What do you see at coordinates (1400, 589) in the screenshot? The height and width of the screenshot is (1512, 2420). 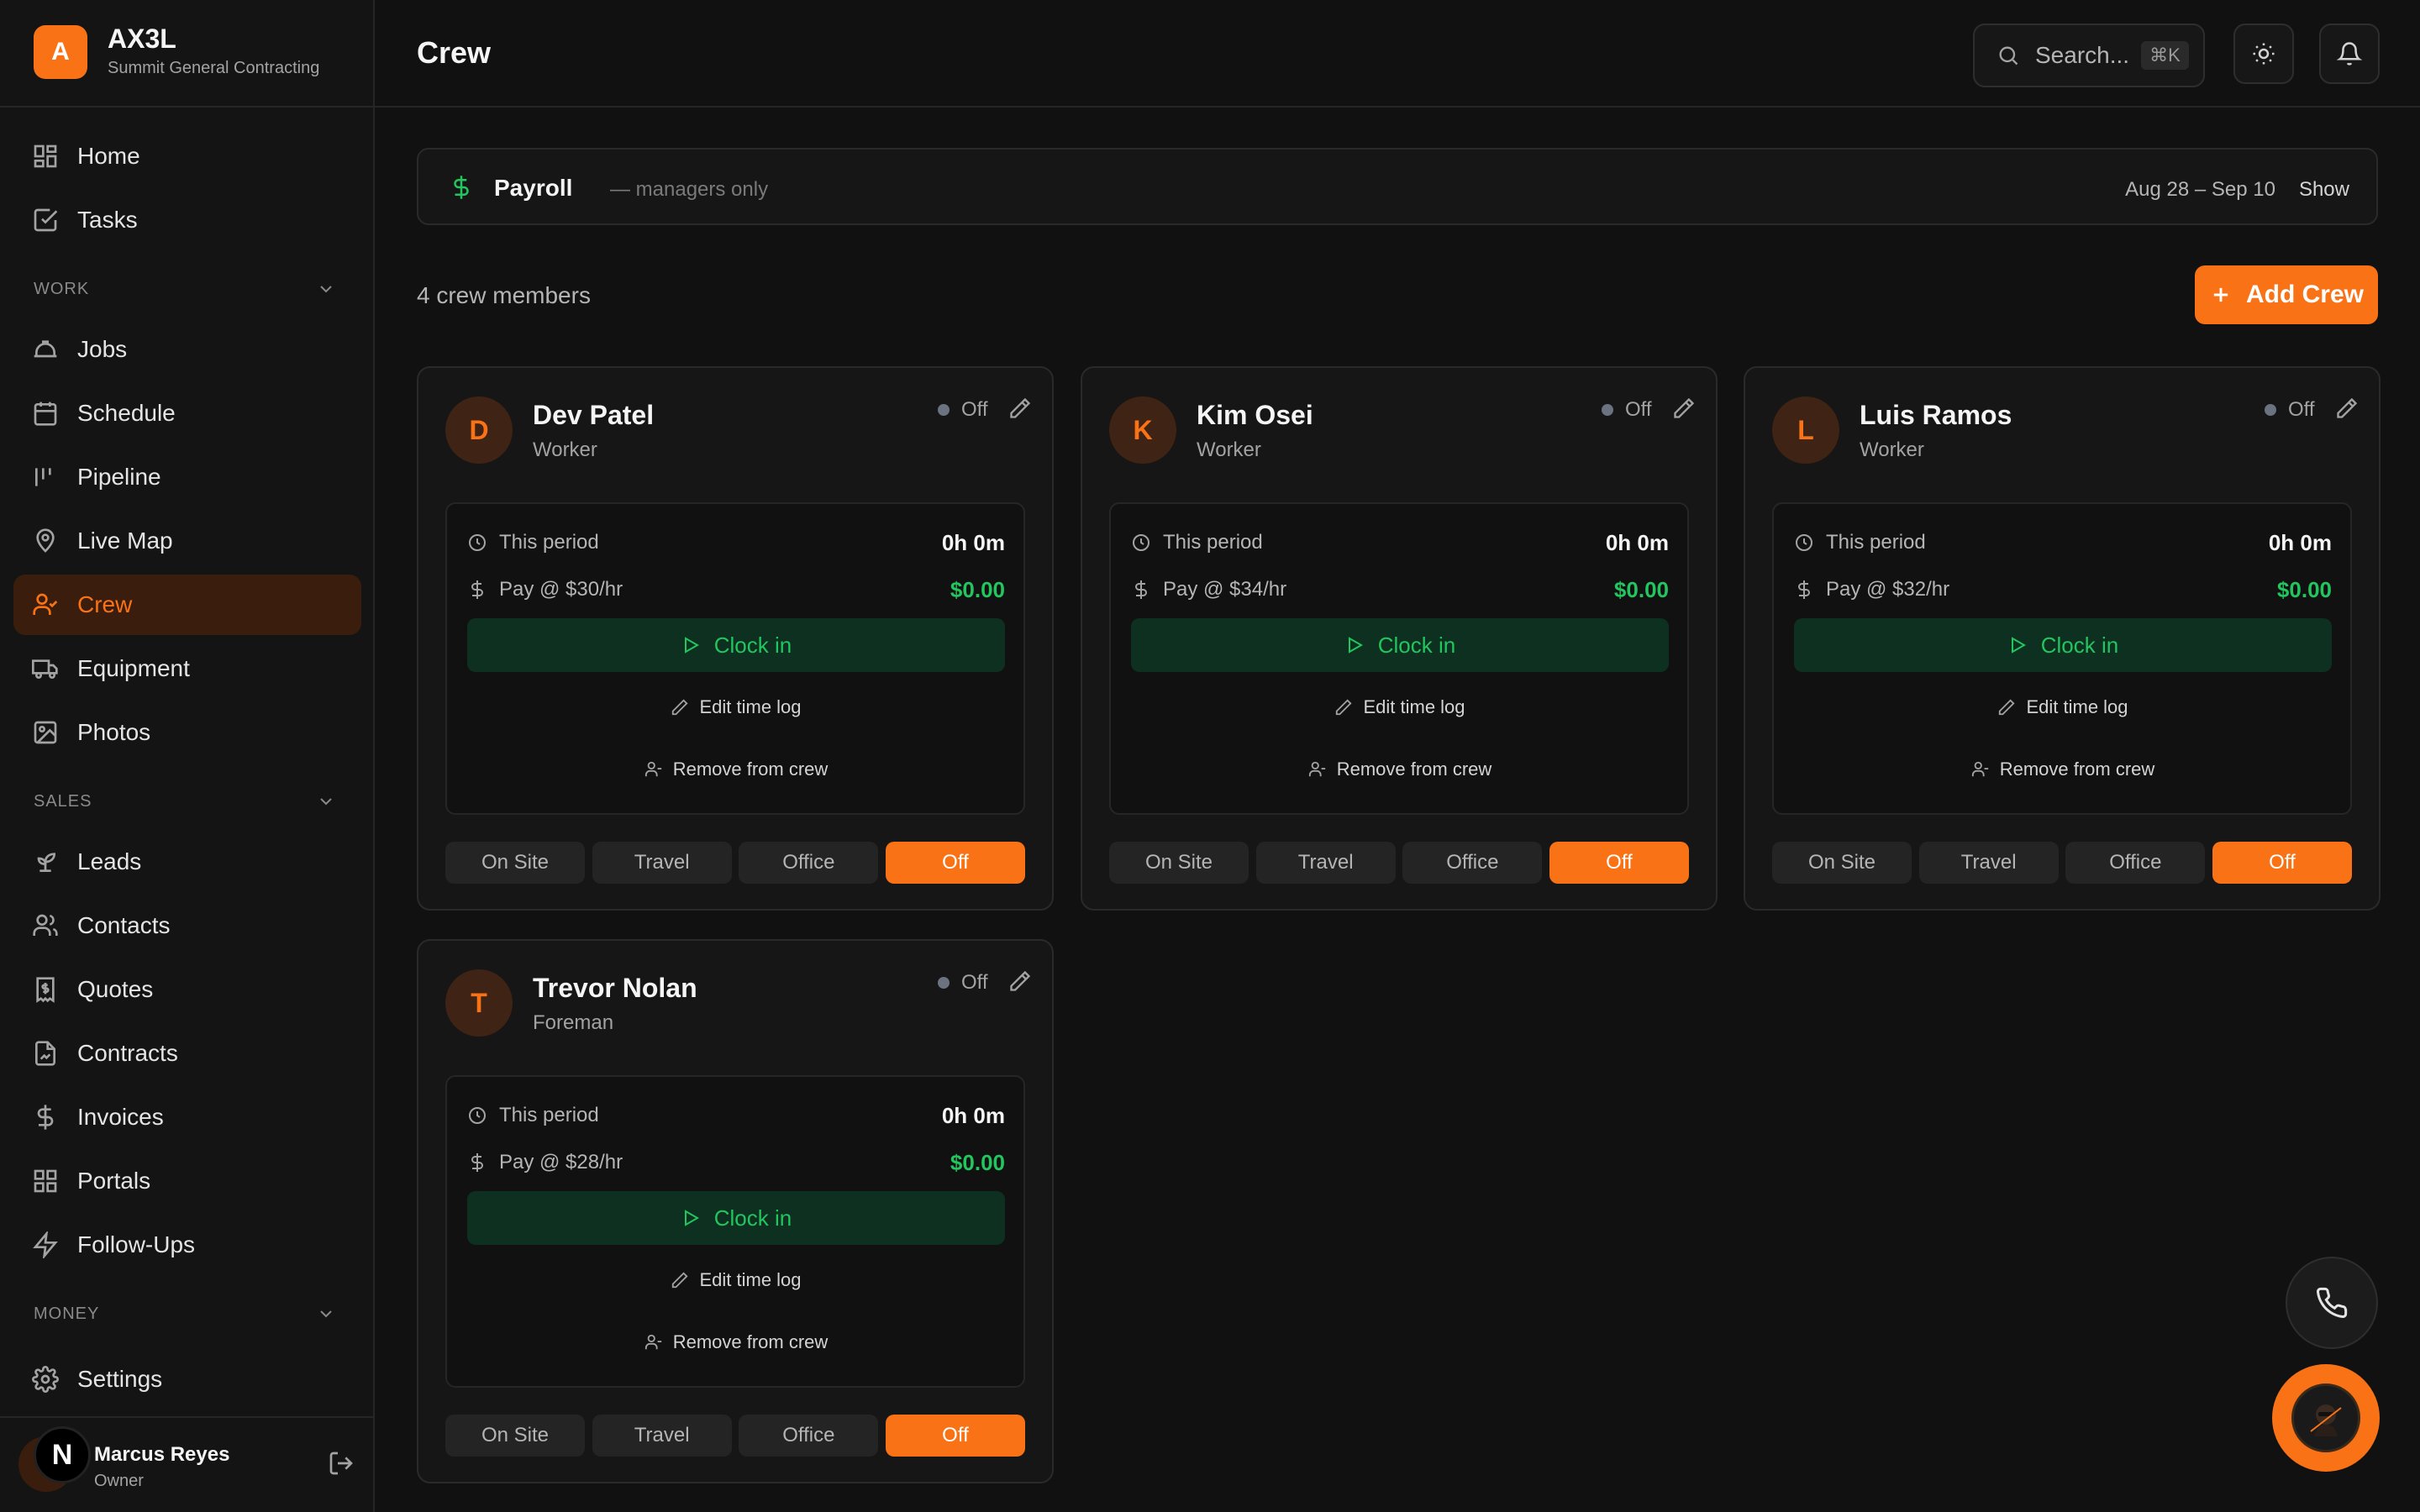 I see `pay-row: Pay @ $34/hr $0.00` at bounding box center [1400, 589].